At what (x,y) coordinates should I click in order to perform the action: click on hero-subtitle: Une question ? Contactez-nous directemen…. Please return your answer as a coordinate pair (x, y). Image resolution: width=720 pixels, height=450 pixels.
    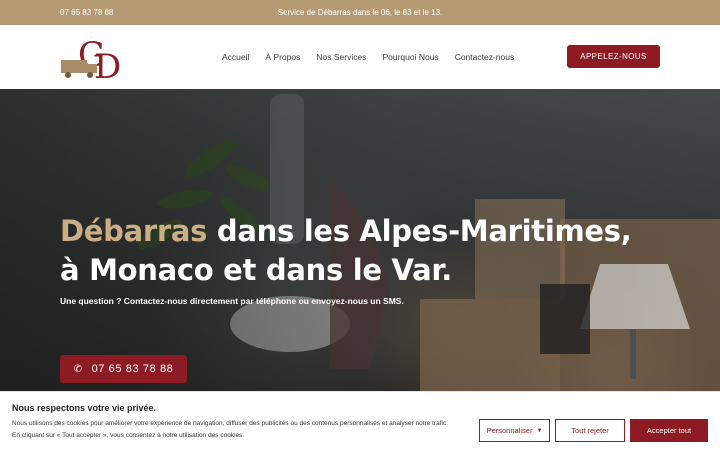
    Looking at the image, I should click on (232, 301).